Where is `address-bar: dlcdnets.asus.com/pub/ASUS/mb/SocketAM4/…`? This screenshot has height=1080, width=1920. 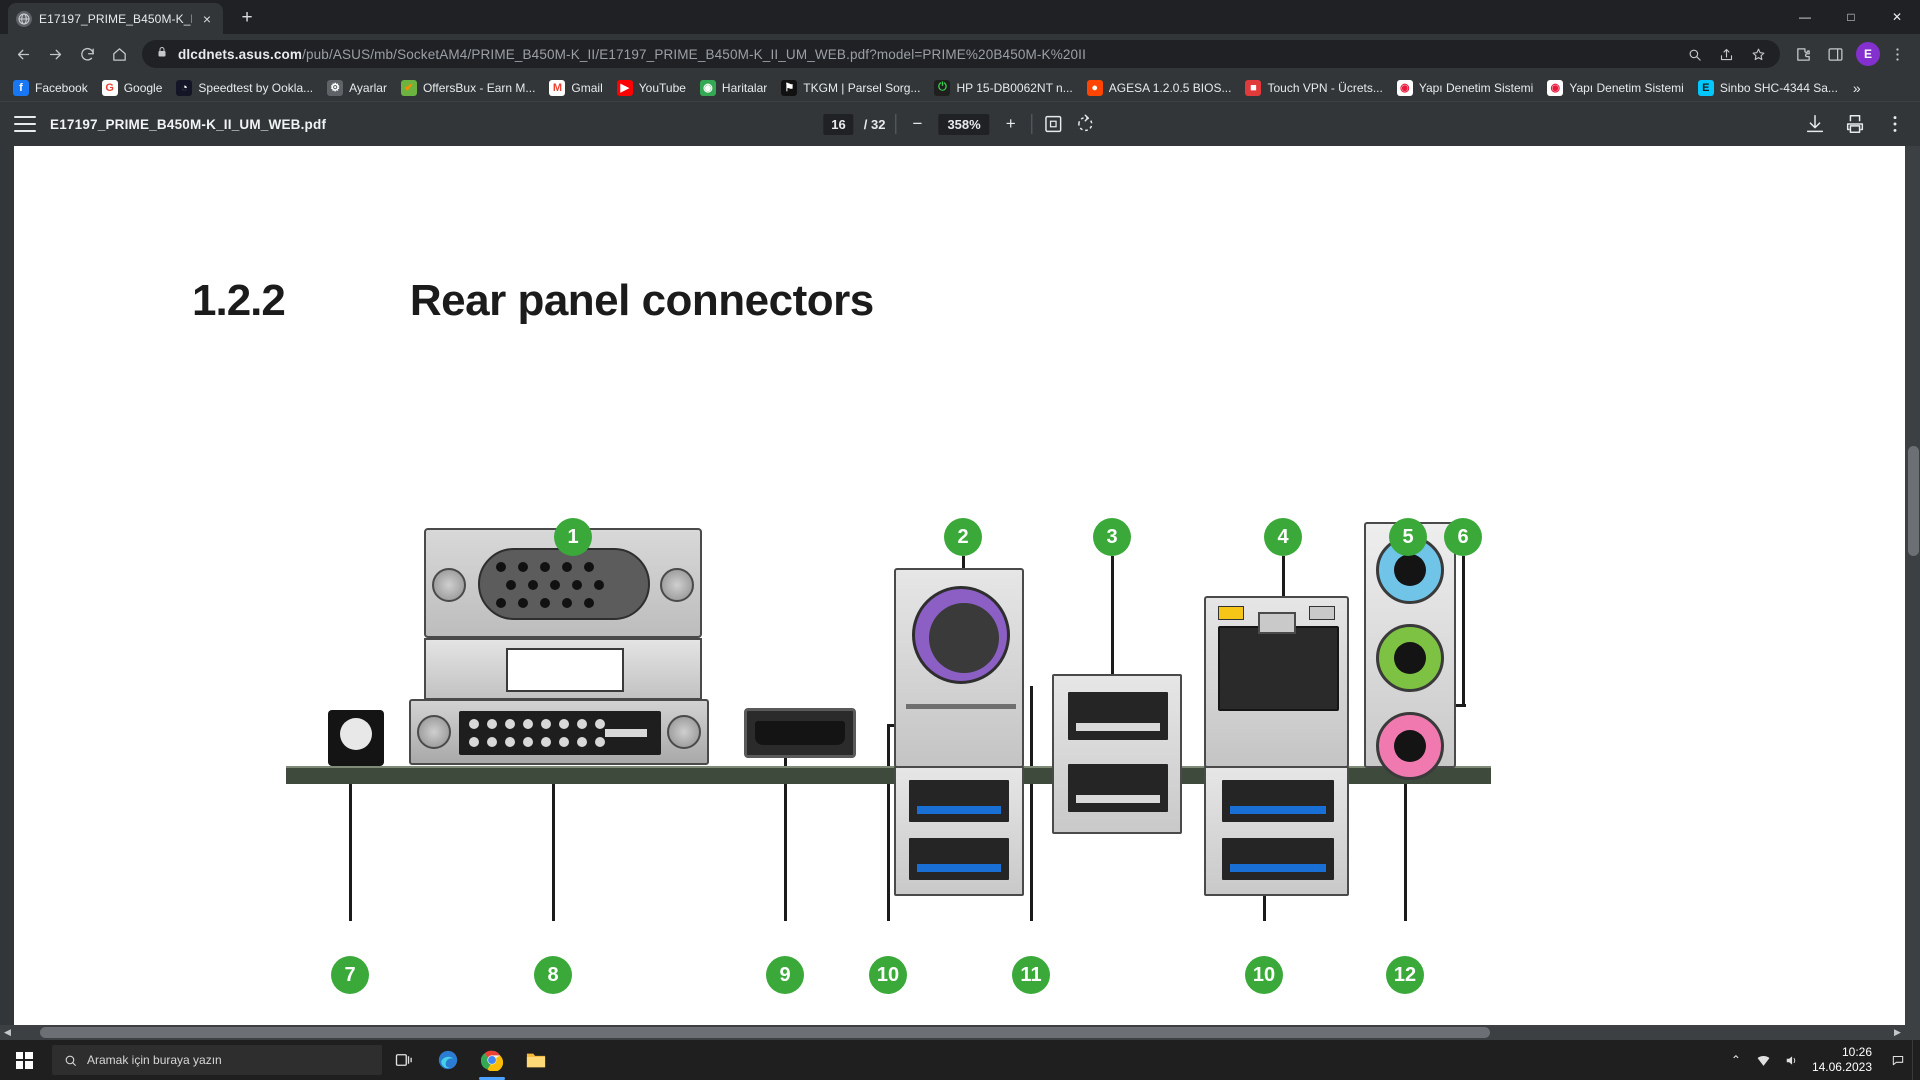
address-bar: dlcdnets.asus.com/pub/ASUS/mb/SocketAM4/… is located at coordinates (961, 54).